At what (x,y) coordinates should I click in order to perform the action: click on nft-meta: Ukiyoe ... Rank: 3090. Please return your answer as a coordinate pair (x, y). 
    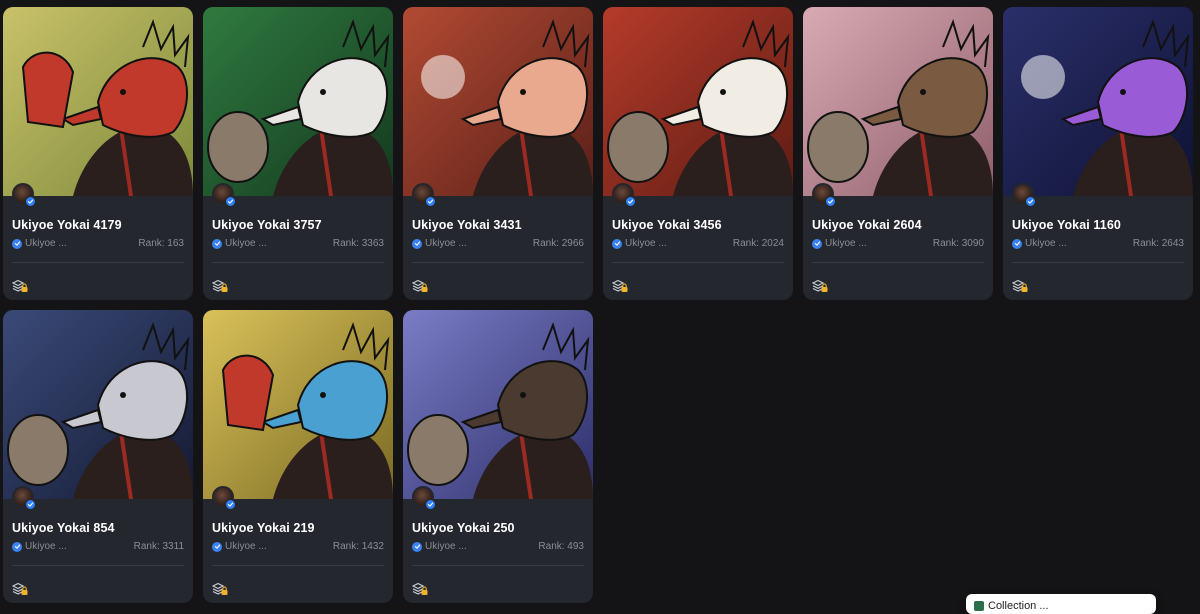
    Looking at the image, I should click on (898, 243).